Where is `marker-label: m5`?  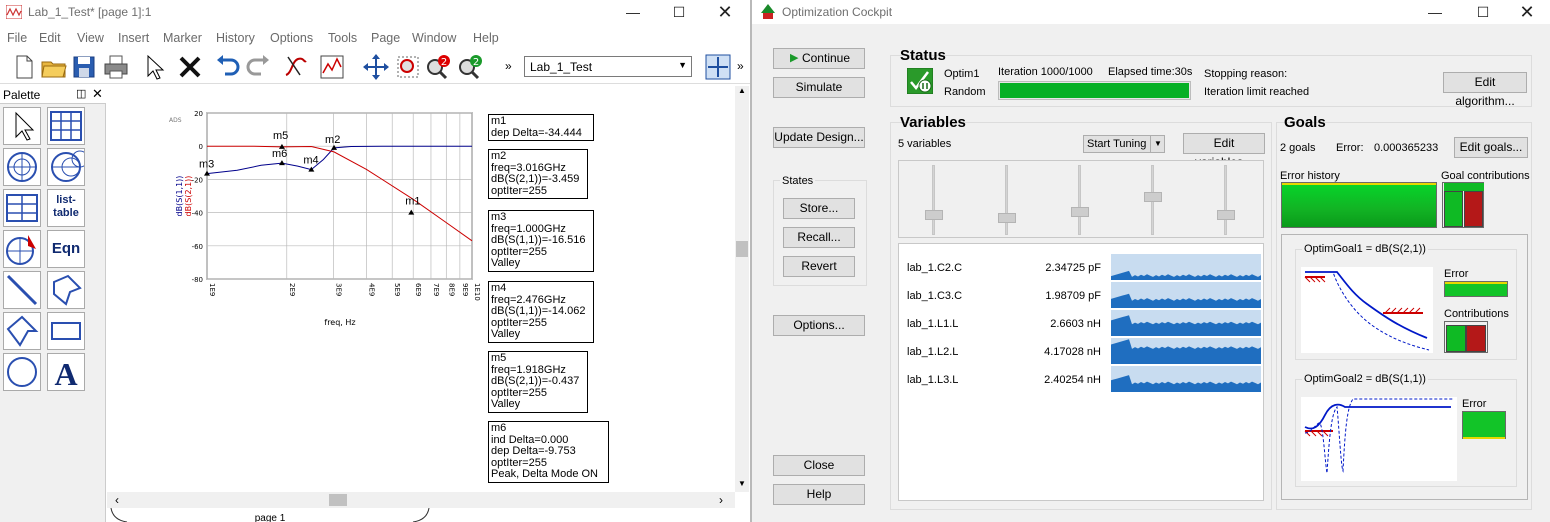
marker-label: m5 is located at coordinates (280, 136).